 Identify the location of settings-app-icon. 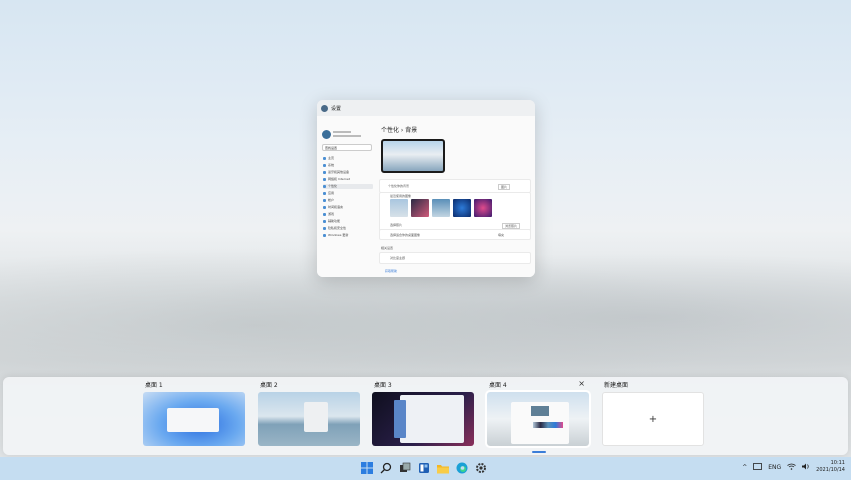
(324, 108).